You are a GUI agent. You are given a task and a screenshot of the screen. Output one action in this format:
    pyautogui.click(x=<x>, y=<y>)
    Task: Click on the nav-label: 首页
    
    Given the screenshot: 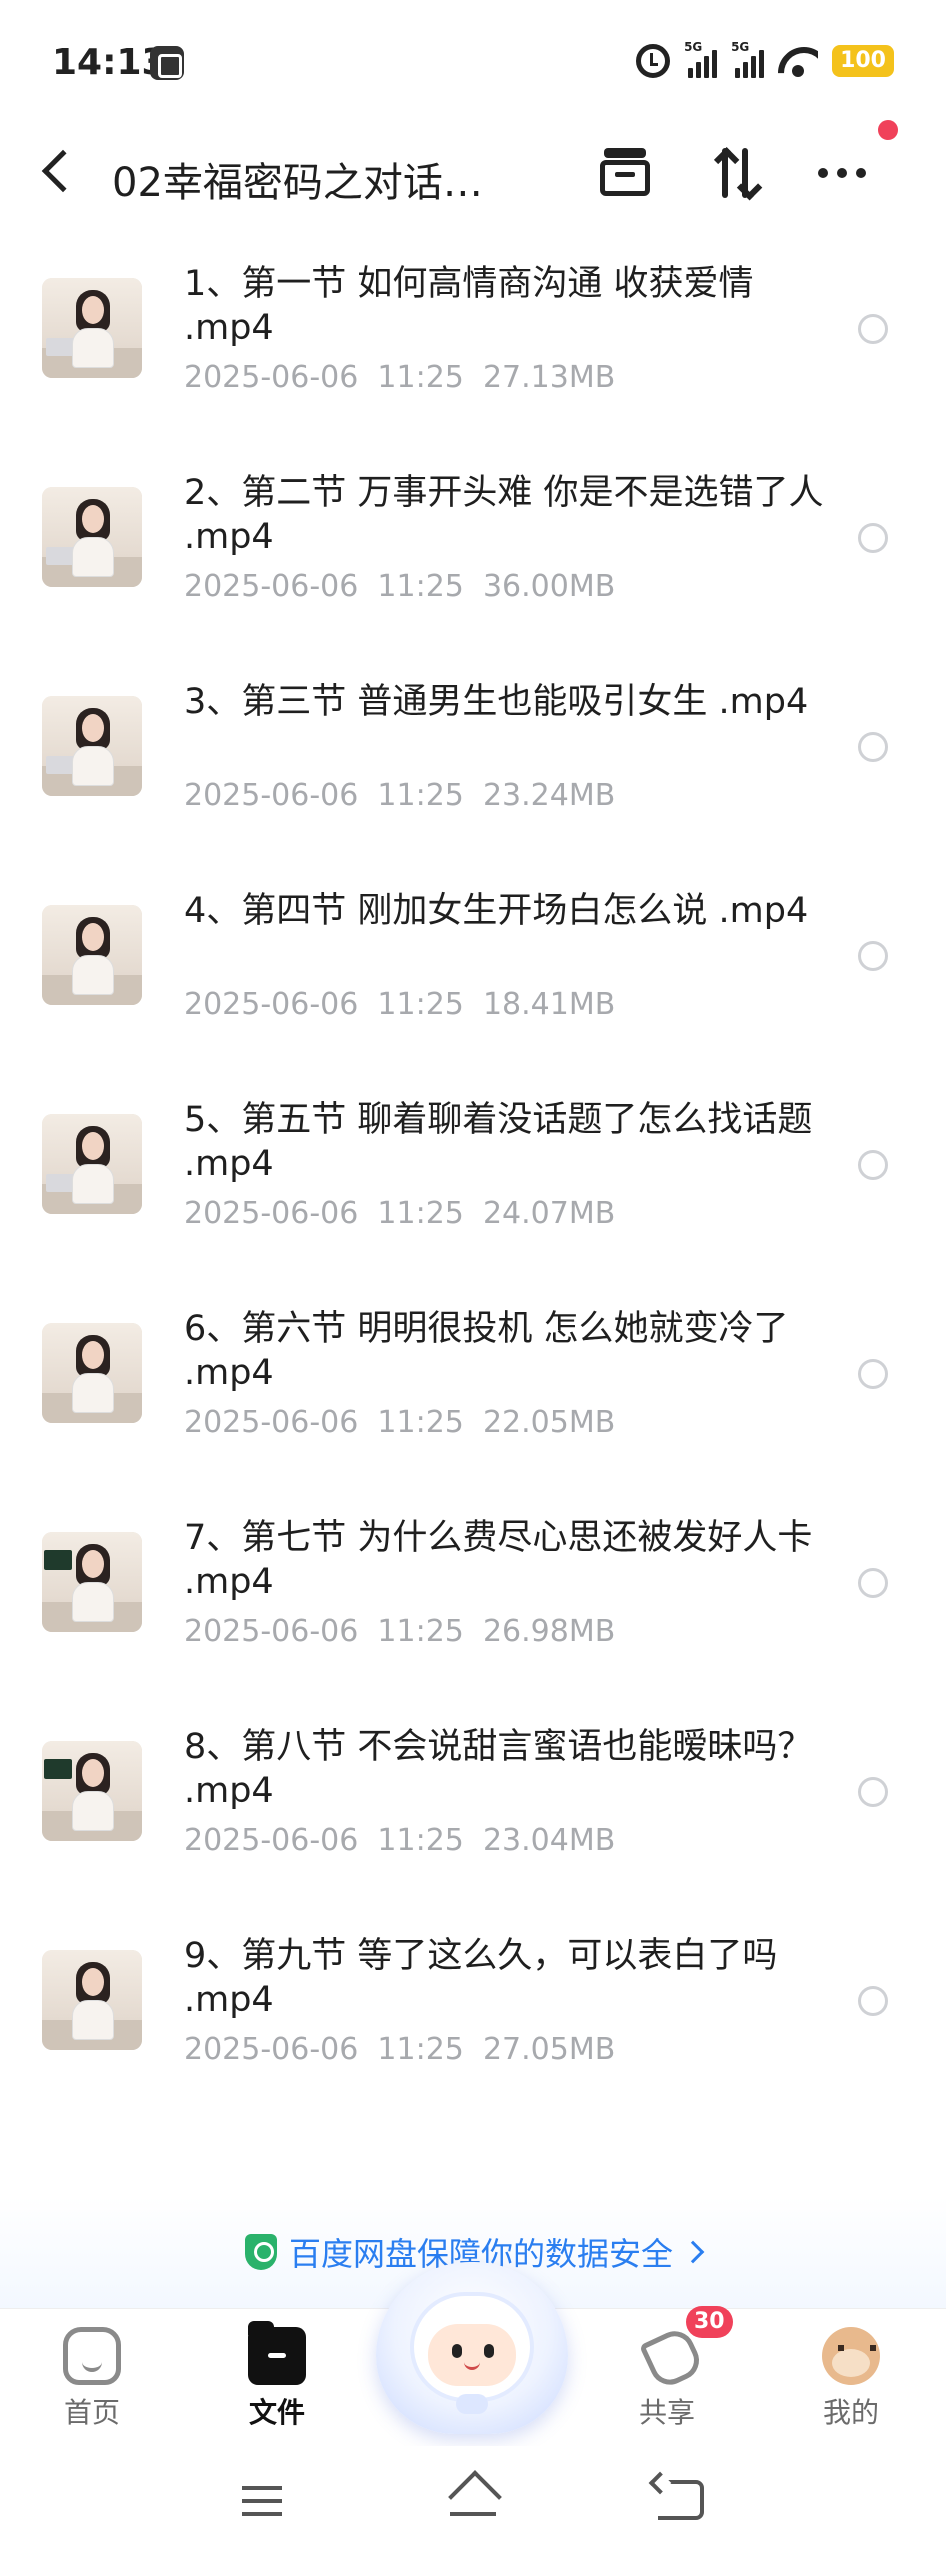 What is the action you would take?
    pyautogui.click(x=91, y=2412)
    